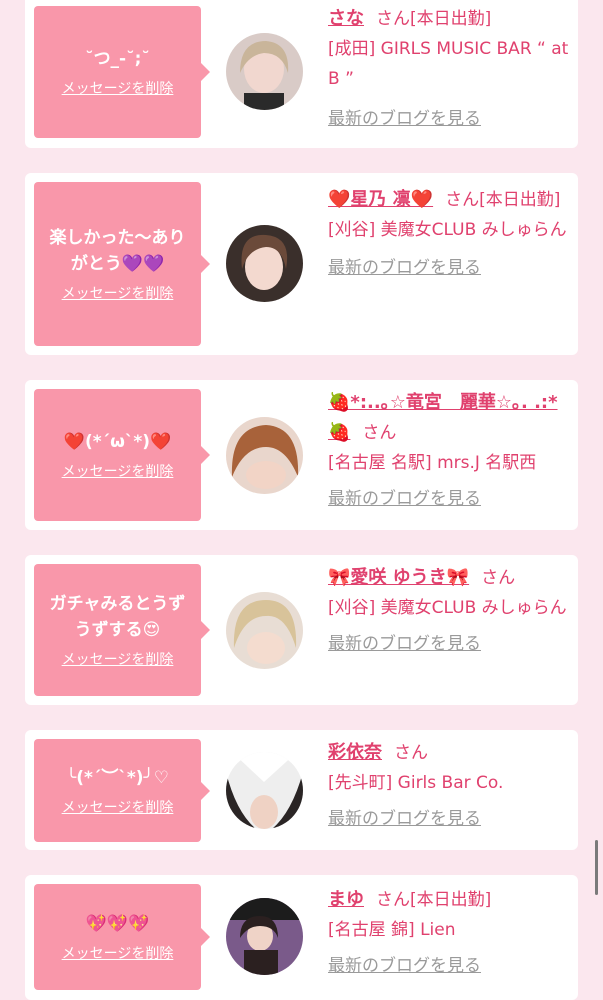 The image size is (603, 1000). Describe the element at coordinates (346, 18) in the screenshot. I see `cast-name-link: さな` at that location.